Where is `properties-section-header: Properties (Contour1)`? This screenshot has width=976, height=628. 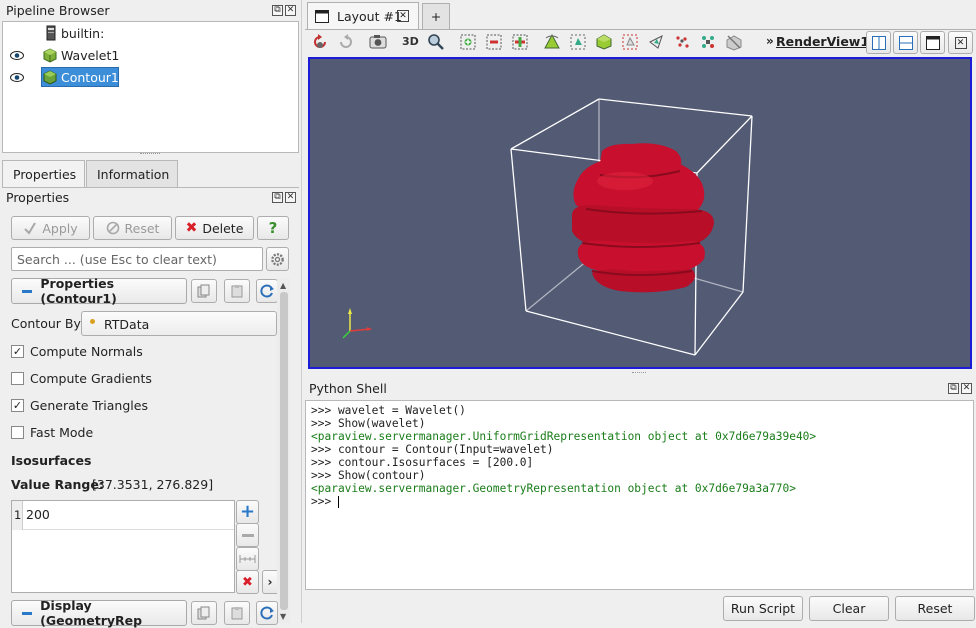
properties-section-header: Properties (Contour1) is located at coordinates (99, 291).